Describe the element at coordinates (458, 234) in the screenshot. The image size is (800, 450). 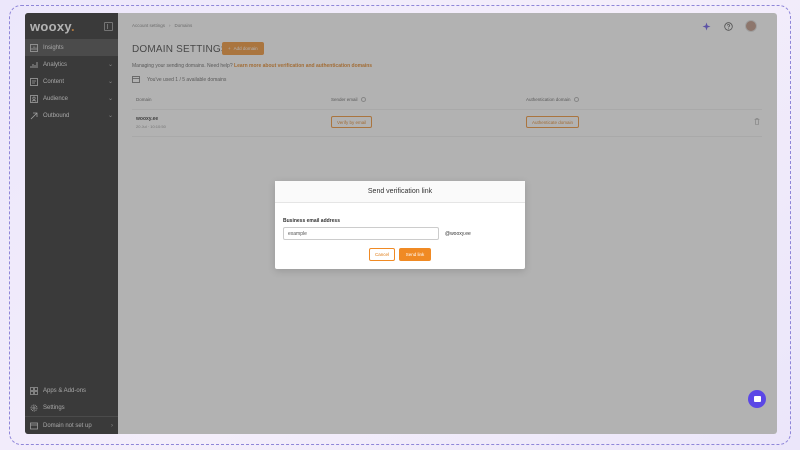
I see `email-domain-suffix: @wooxy.ee` at that location.